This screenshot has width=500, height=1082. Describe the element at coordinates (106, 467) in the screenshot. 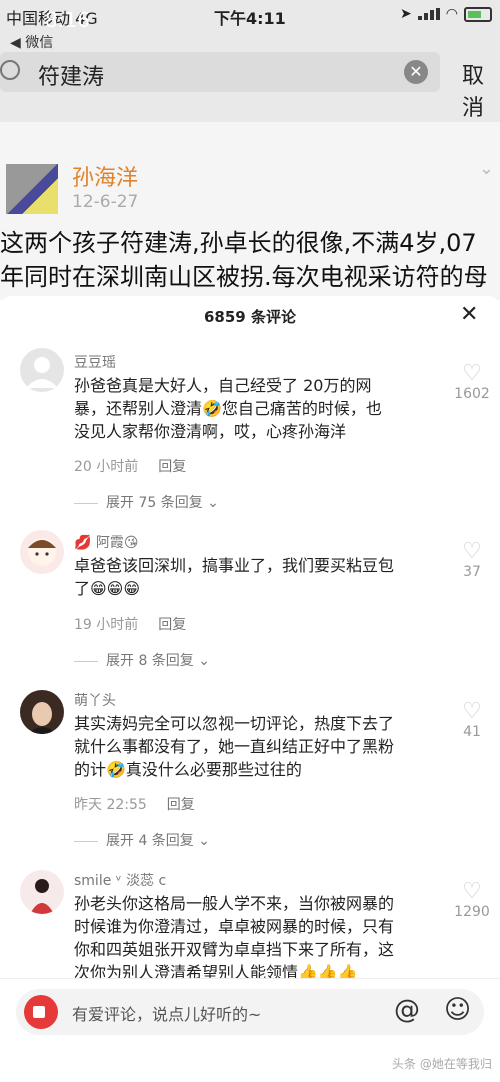

I see `comment-time: 20 小时前` at that location.